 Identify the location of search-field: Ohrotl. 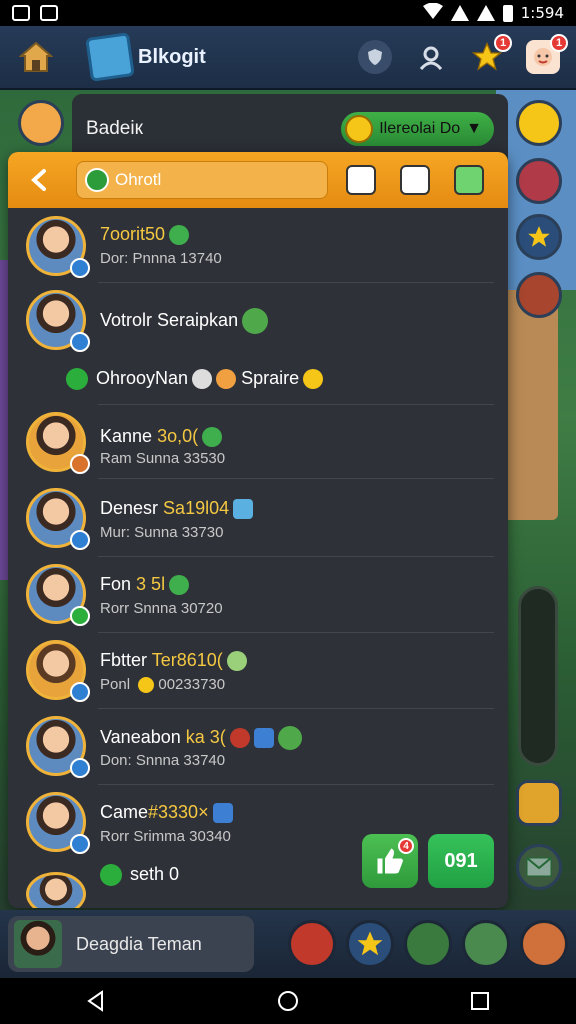
(202, 180).